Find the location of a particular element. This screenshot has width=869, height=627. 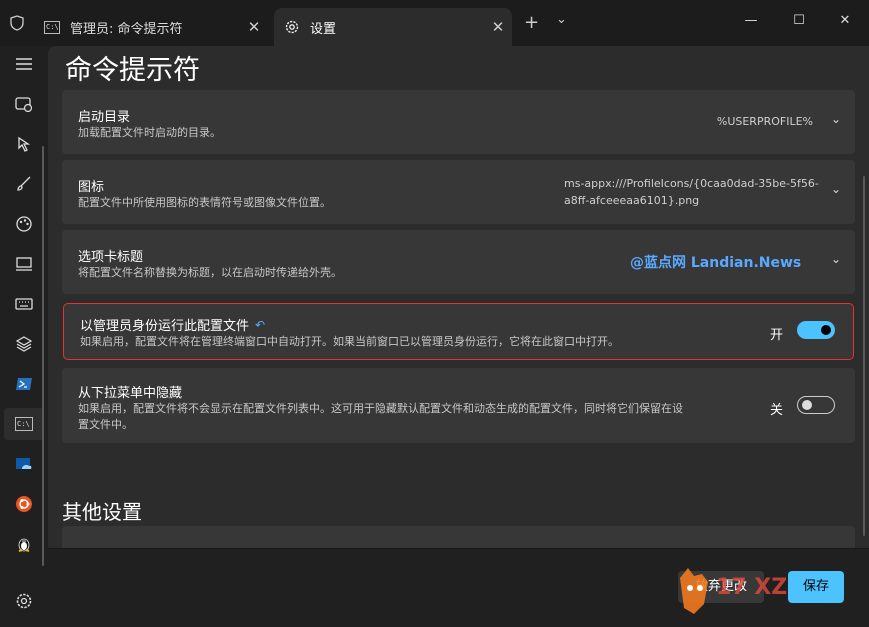

interaction-icon is located at coordinates (24, 144).